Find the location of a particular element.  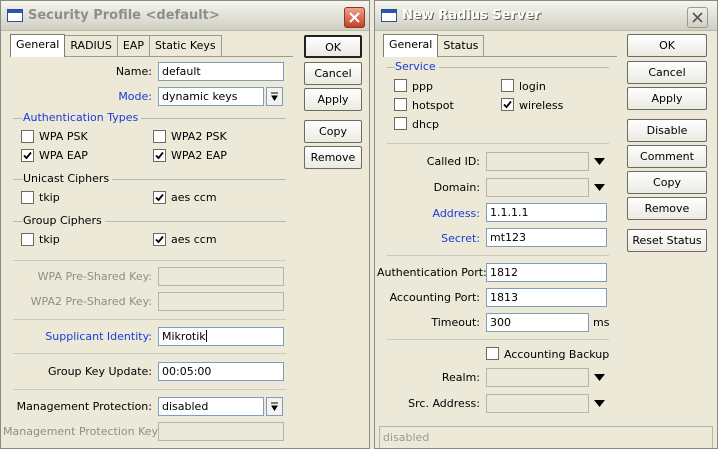

timeout-input: 300 is located at coordinates (537, 322).